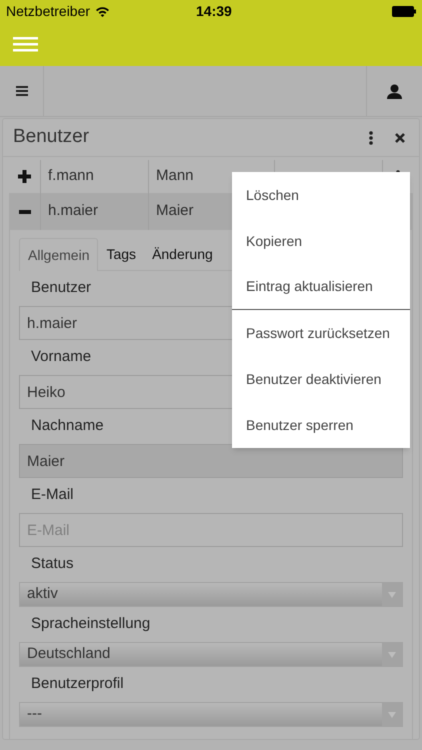 The width and height of the screenshot is (422, 750). I want to click on tab: Änderung, so click(182, 254).